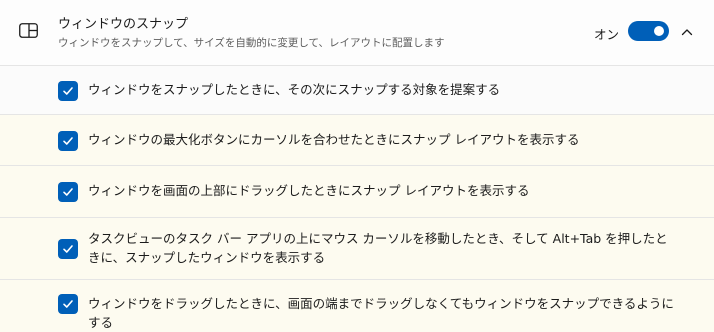 The width and height of the screenshot is (714, 332). I want to click on snap-window-icon, so click(28, 30).